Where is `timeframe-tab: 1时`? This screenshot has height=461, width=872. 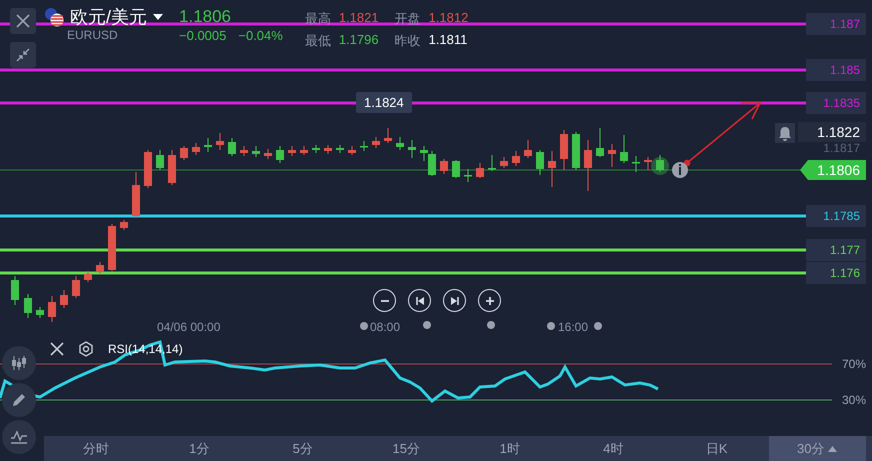 timeframe-tab: 1时 is located at coordinates (510, 448).